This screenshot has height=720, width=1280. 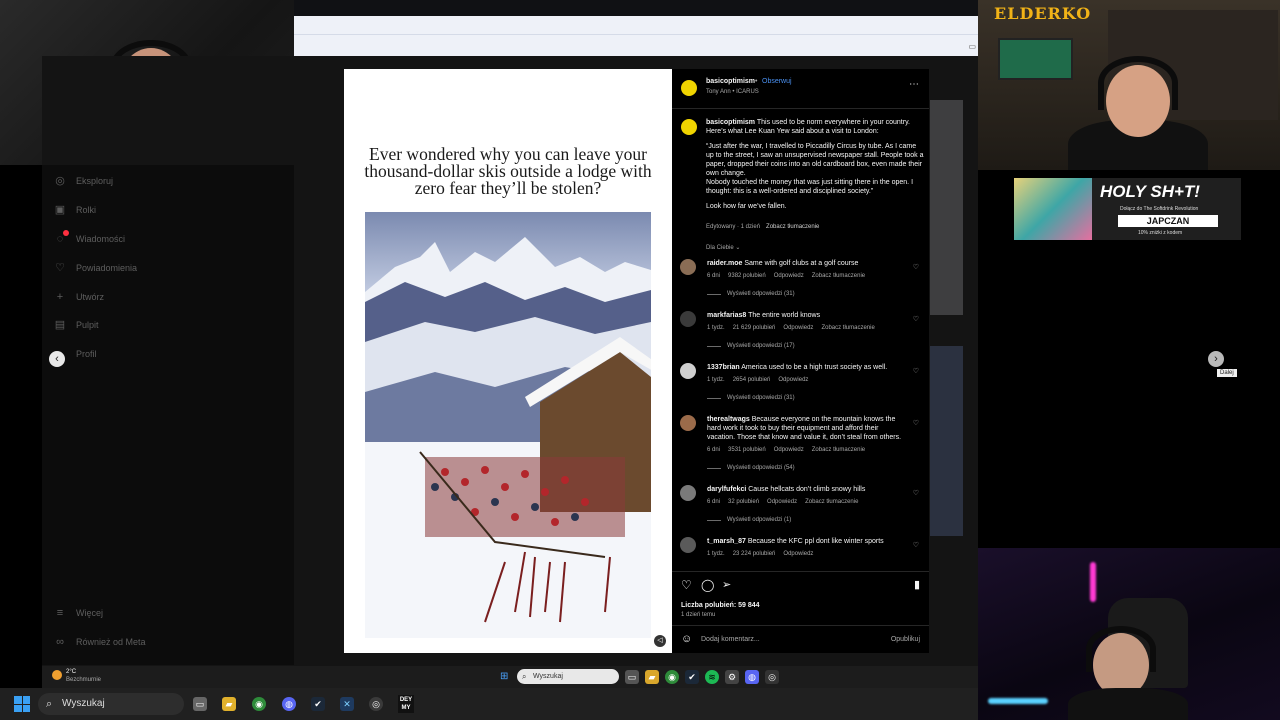 I want to click on weather-desc: Bezchmurnie, so click(x=84, y=680).